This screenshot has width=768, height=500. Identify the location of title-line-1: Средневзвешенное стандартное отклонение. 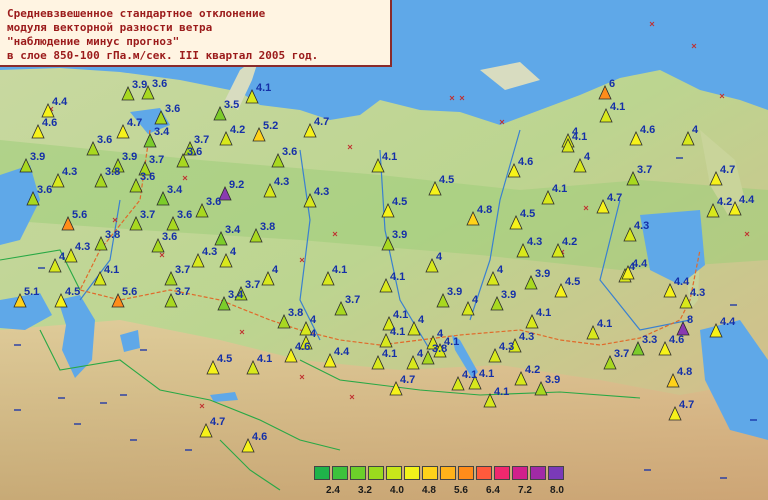
(136, 13).